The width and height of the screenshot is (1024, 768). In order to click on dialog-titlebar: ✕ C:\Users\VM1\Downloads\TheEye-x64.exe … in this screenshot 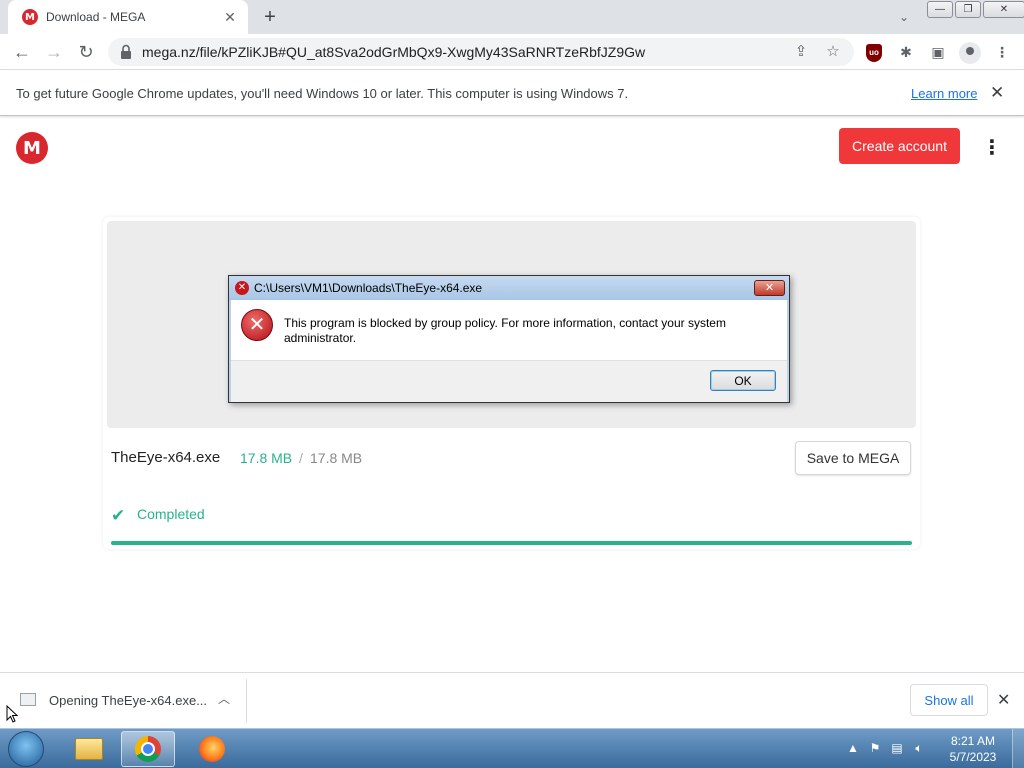, I will do `click(509, 288)`.